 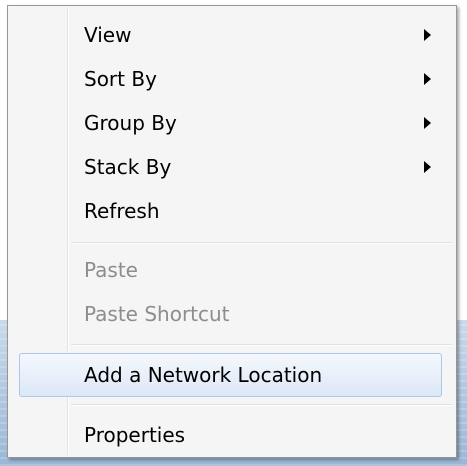 I want to click on menu-item-group-by: Group By, so click(x=232, y=123).